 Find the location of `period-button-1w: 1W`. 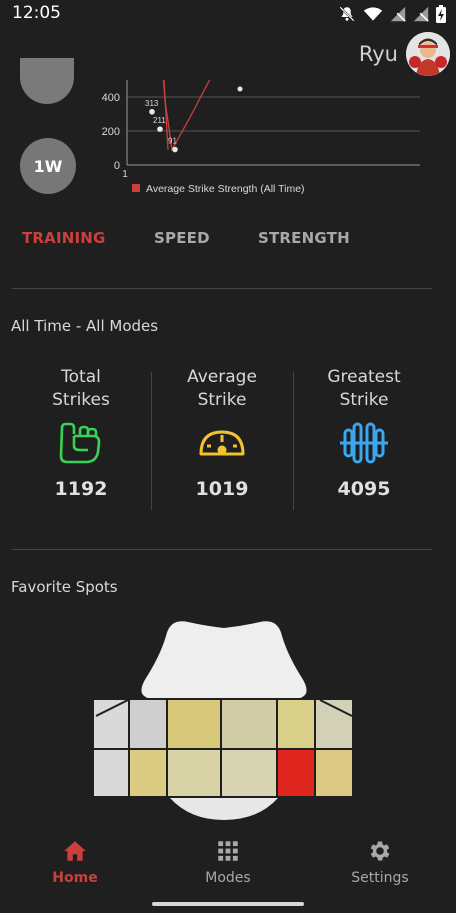

period-button-1w: 1W is located at coordinates (48, 166).